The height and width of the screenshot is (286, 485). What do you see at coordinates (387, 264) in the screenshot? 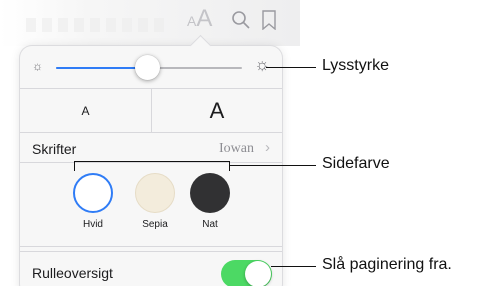
I see `pagination-callout: Slå paginering fra.` at bounding box center [387, 264].